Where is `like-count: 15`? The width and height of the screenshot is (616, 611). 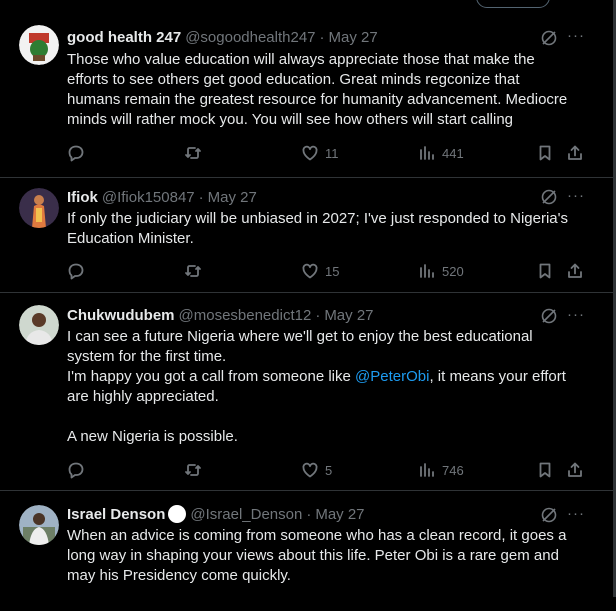 like-count: 15 is located at coordinates (332, 271).